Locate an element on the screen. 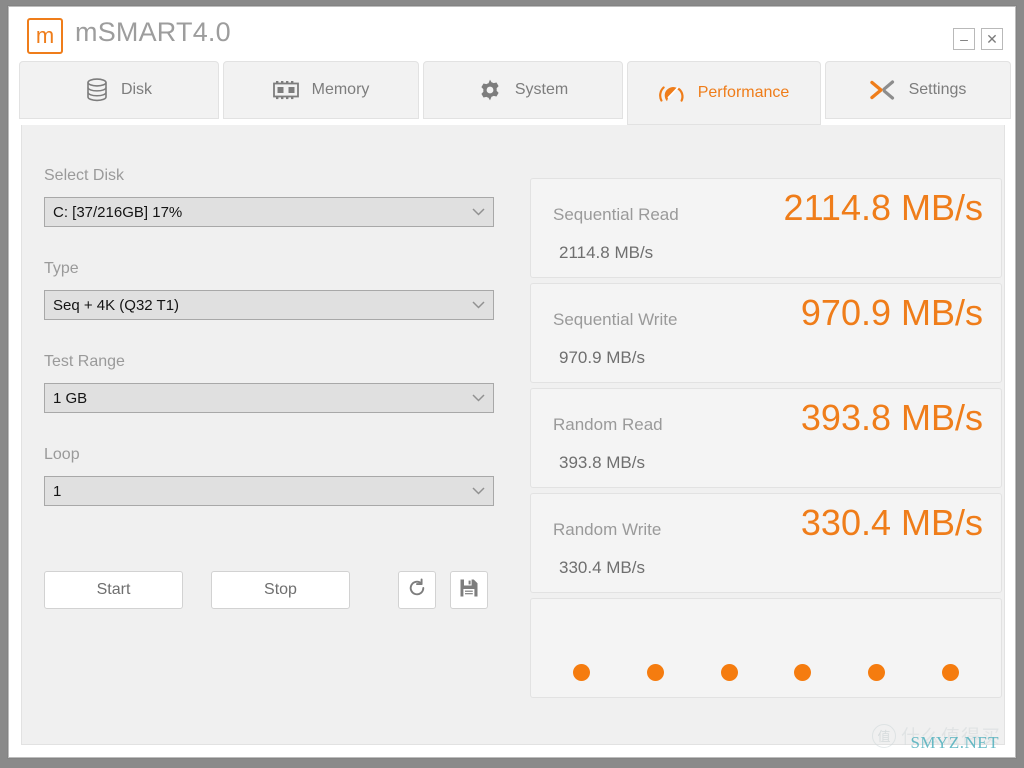 This screenshot has height=768, width=1024. tab-settings: Settings is located at coordinates (918, 90).